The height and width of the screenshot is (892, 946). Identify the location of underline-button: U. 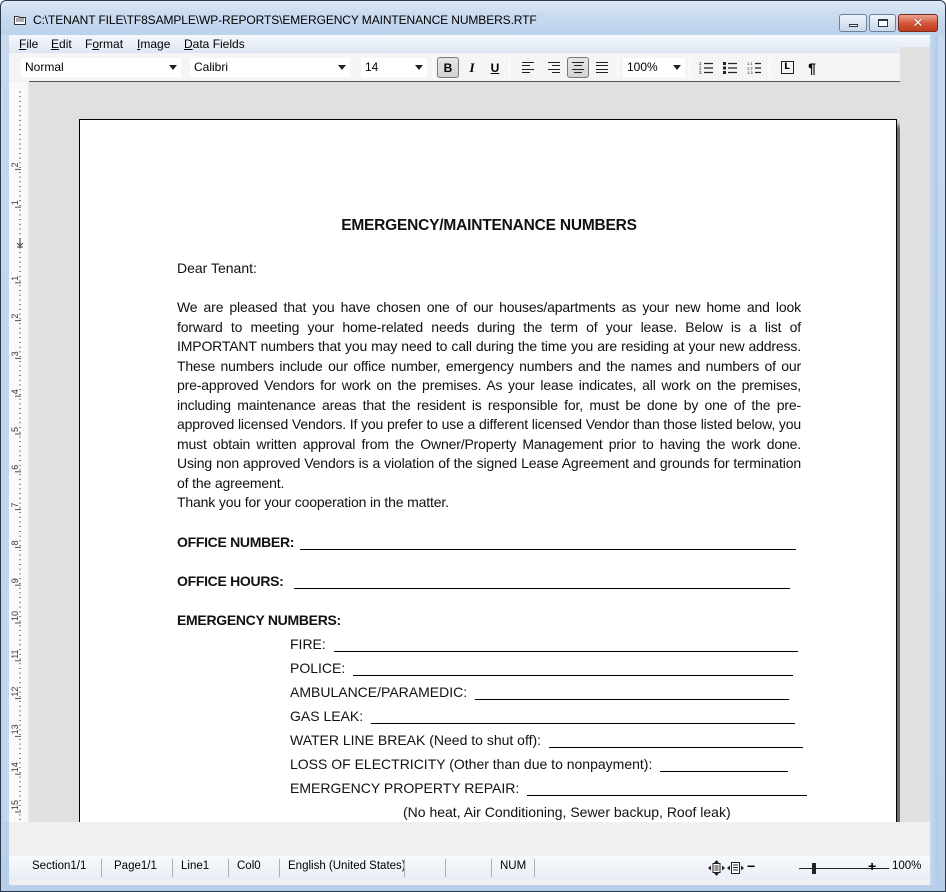
(495, 67).